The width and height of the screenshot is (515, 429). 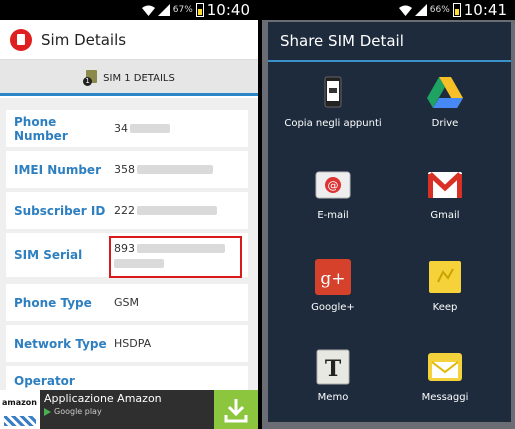 I want to click on row-value: 34, so click(x=142, y=128).